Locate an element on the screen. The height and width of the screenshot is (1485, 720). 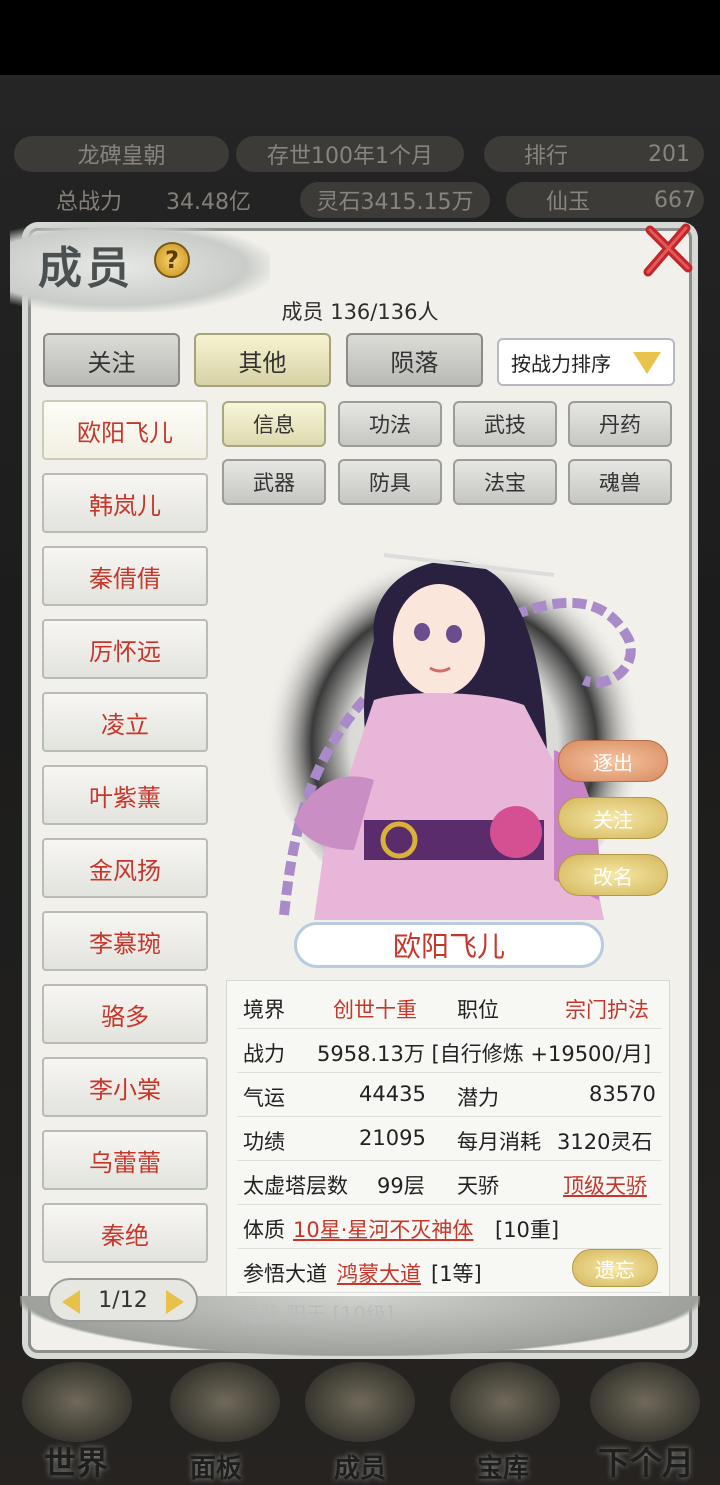
subtab-label: 功法 is located at coordinates (390, 425).